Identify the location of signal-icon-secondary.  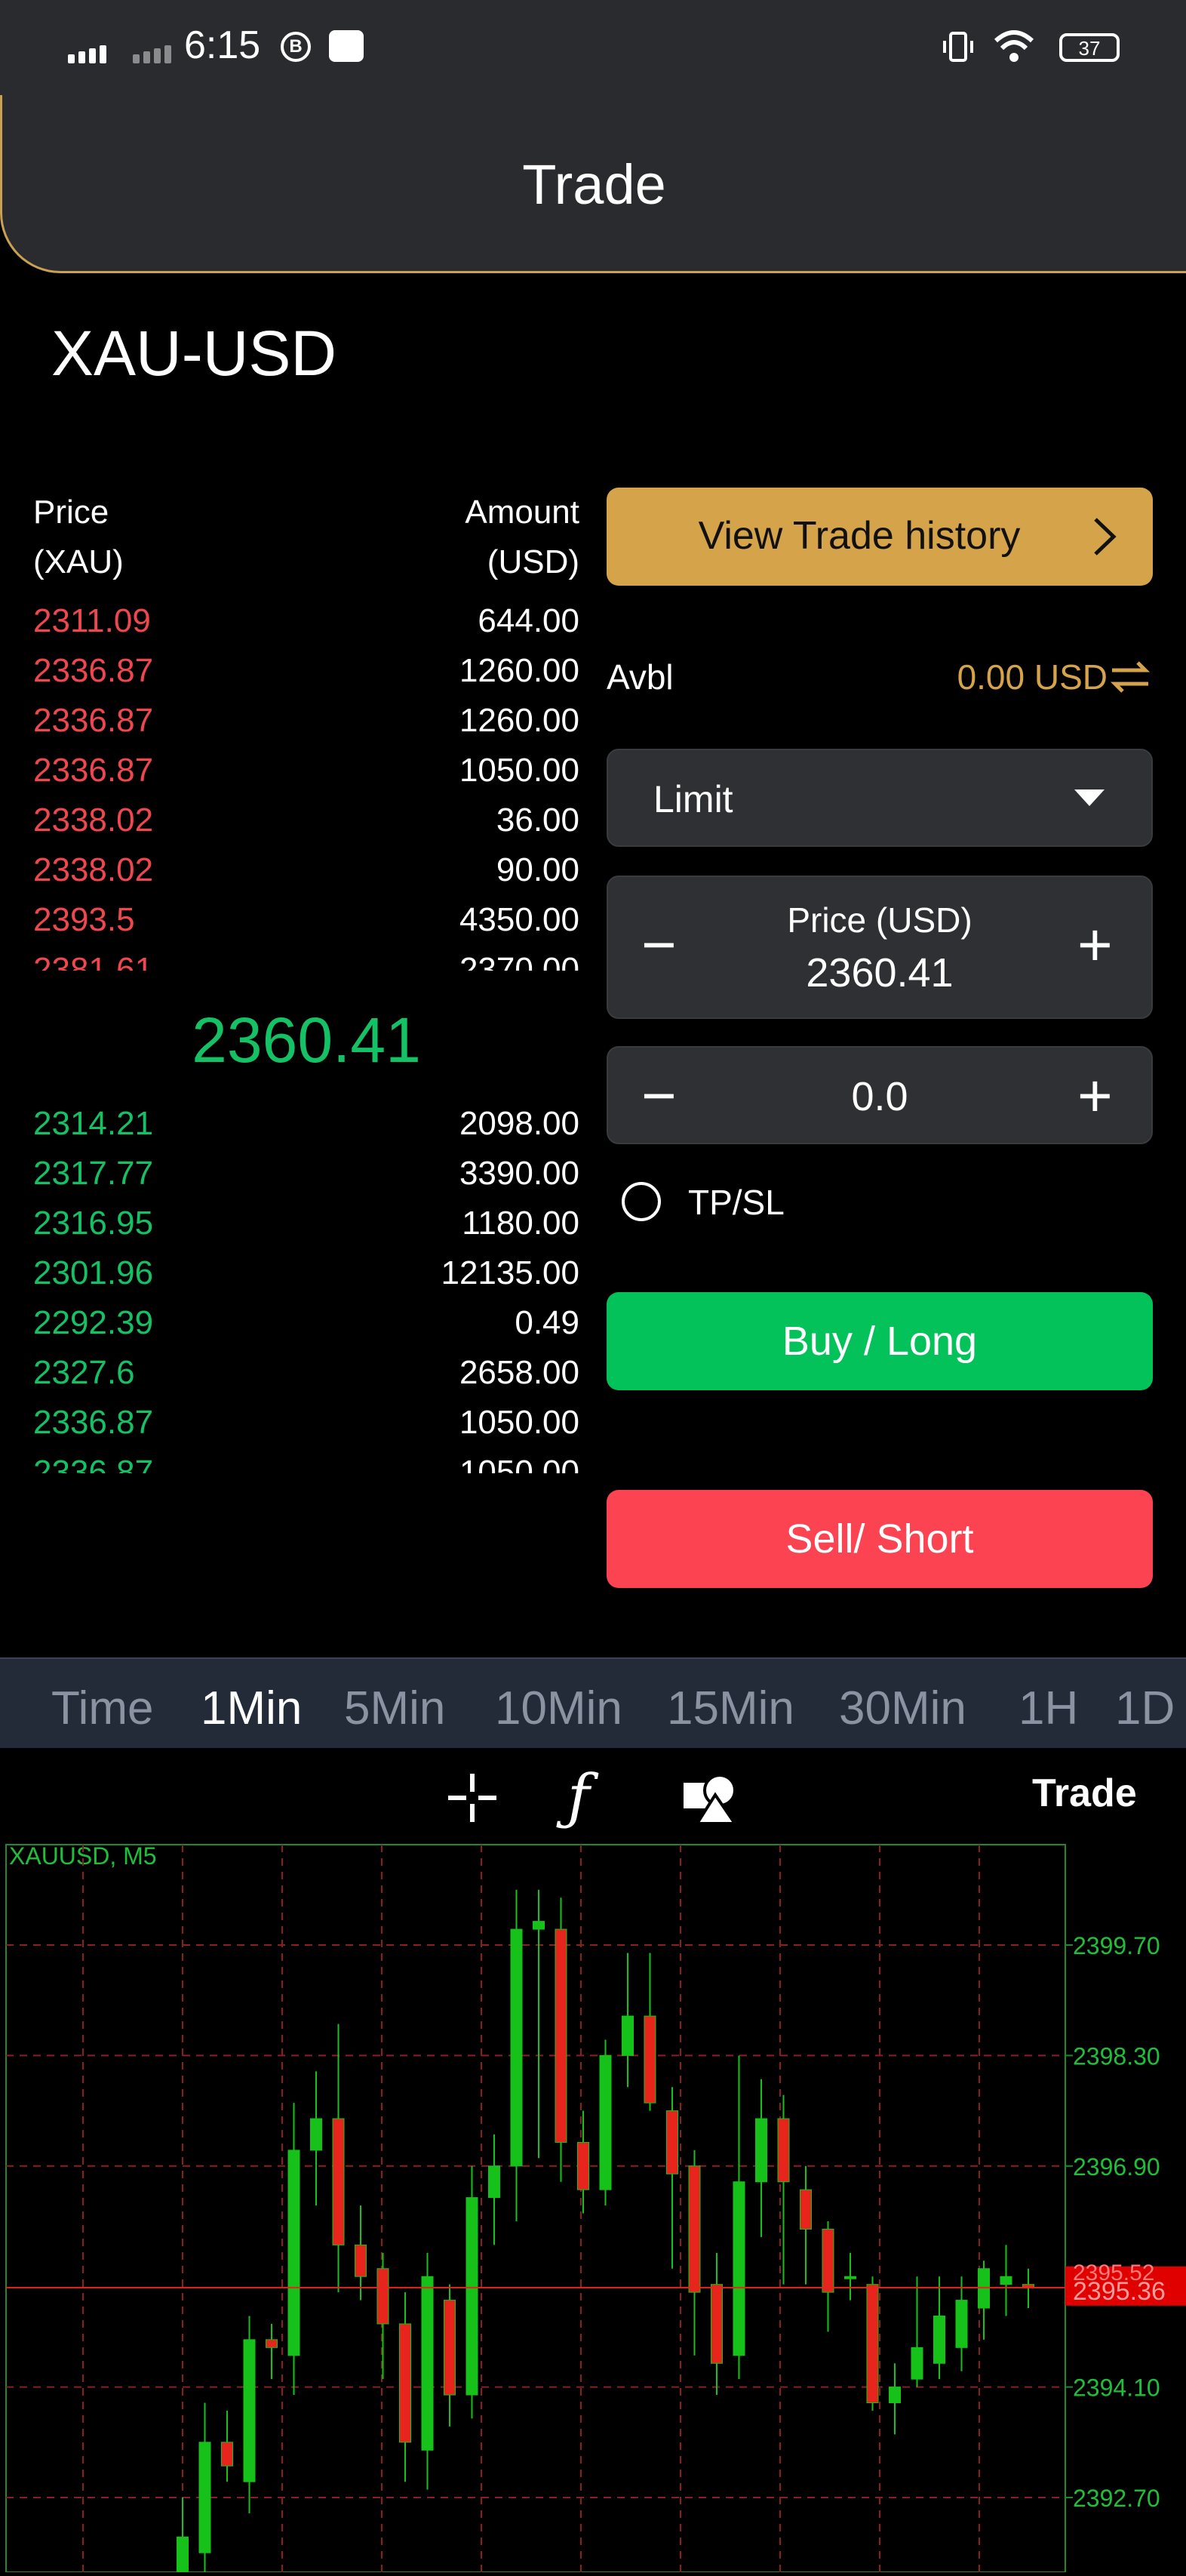
(156, 50).